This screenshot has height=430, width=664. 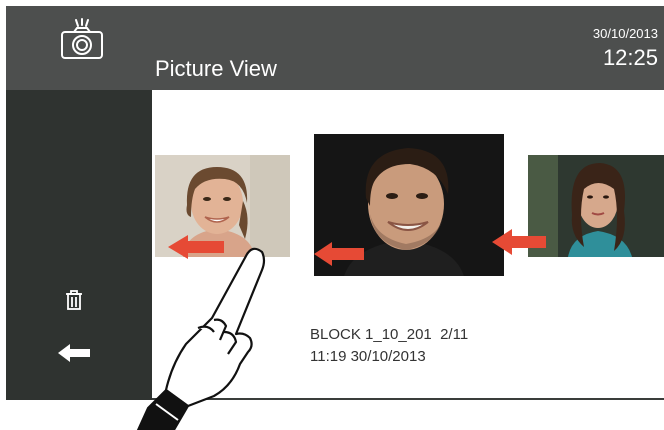 I want to click on trash-icon, so click(x=74, y=300).